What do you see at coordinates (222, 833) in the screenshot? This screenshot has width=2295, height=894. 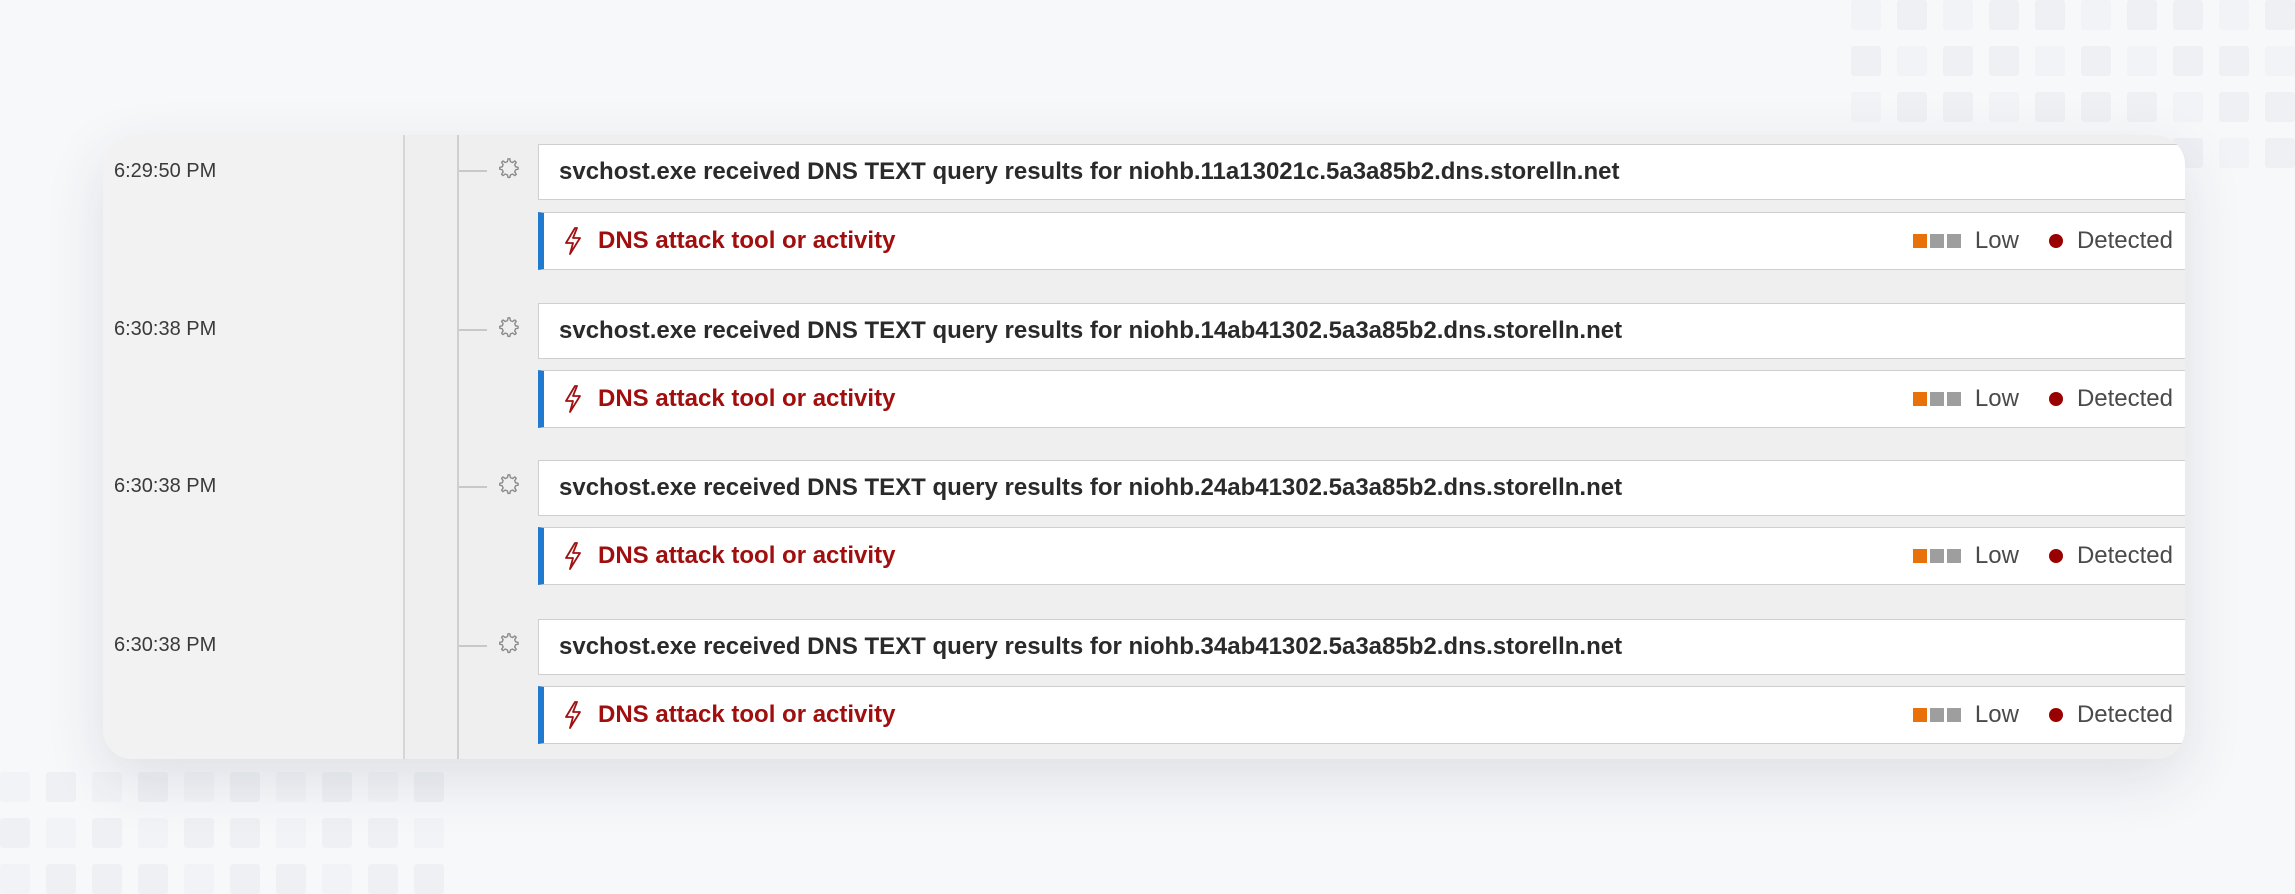 I see `background-tiles-bottom-left` at bounding box center [222, 833].